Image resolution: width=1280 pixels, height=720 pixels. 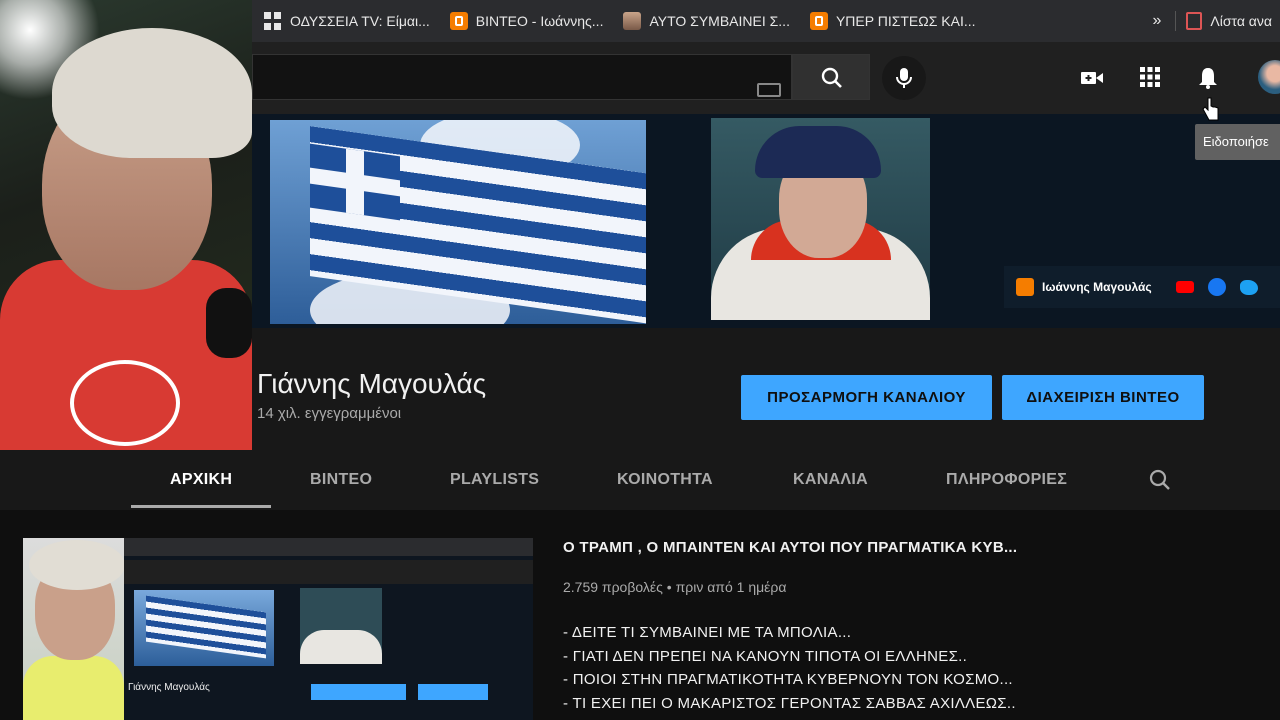 What do you see at coordinates (229, 323) in the screenshot?
I see `microphone` at bounding box center [229, 323].